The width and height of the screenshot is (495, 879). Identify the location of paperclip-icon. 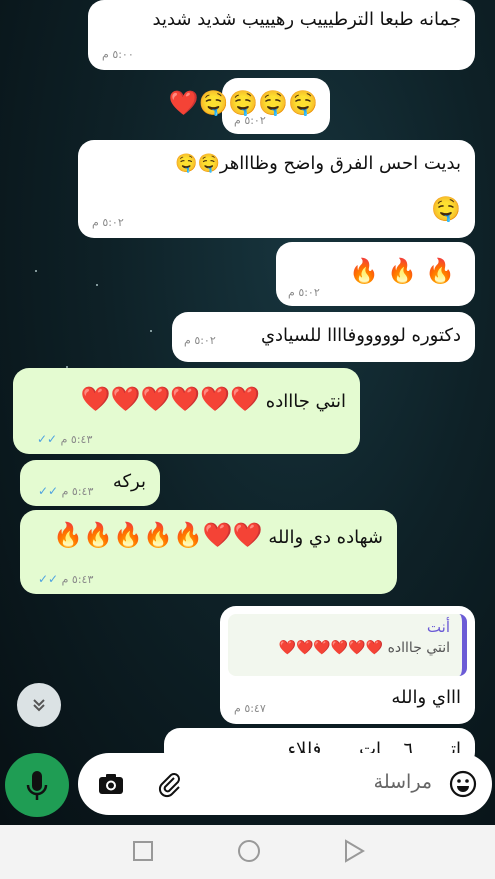
(169, 785).